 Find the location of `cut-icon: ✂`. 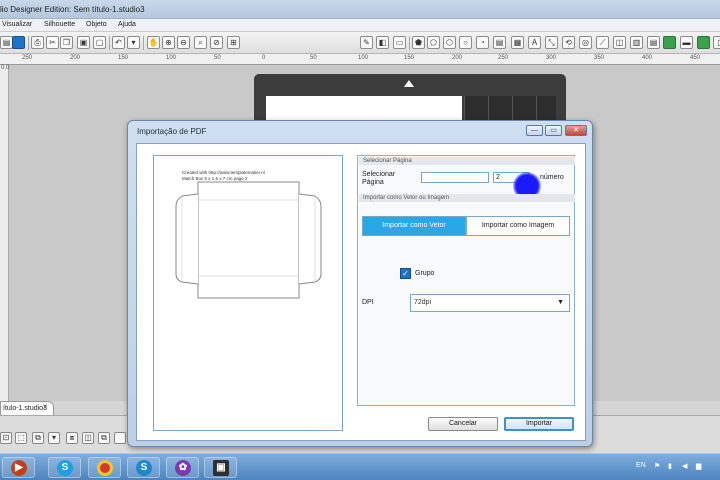

cut-icon: ✂ is located at coordinates (52, 42).